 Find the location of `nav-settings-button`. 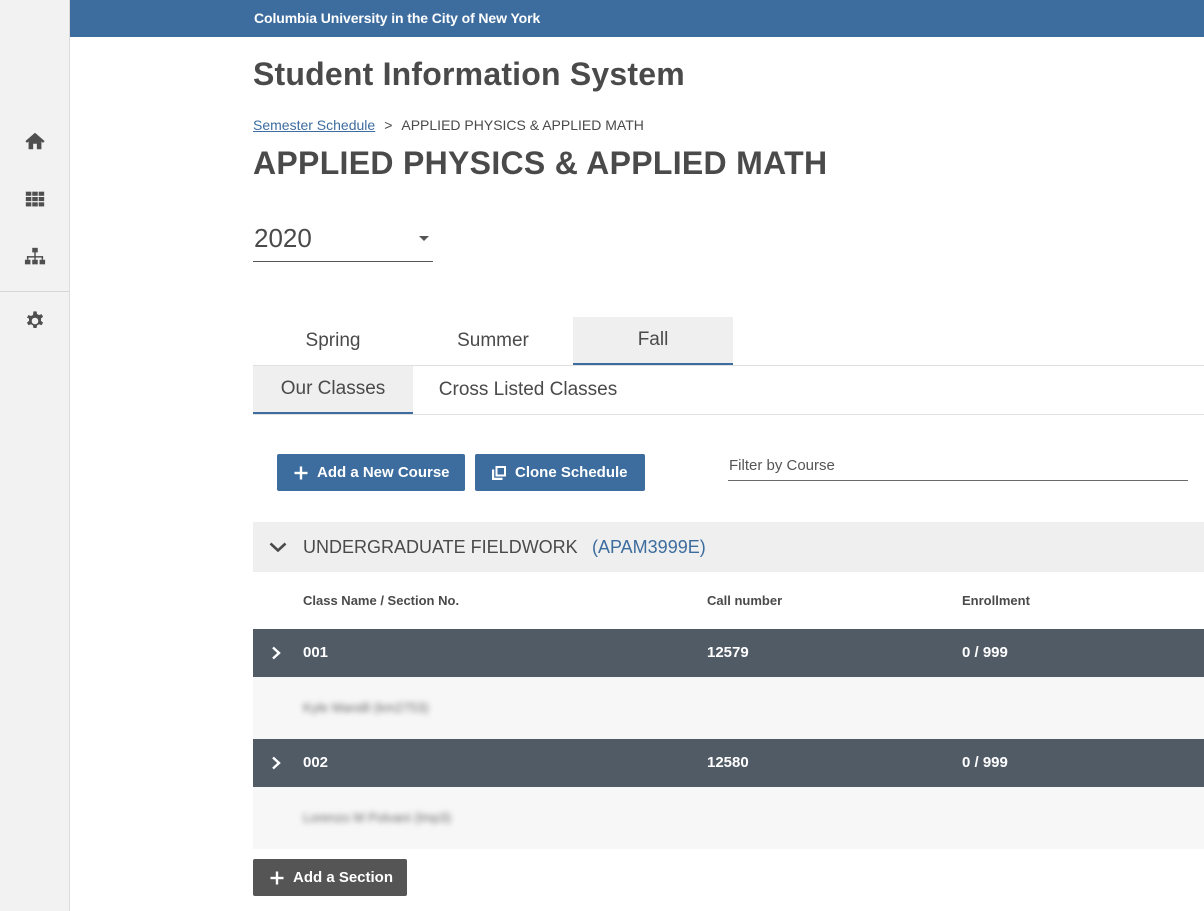

nav-settings-button is located at coordinates (35, 321).